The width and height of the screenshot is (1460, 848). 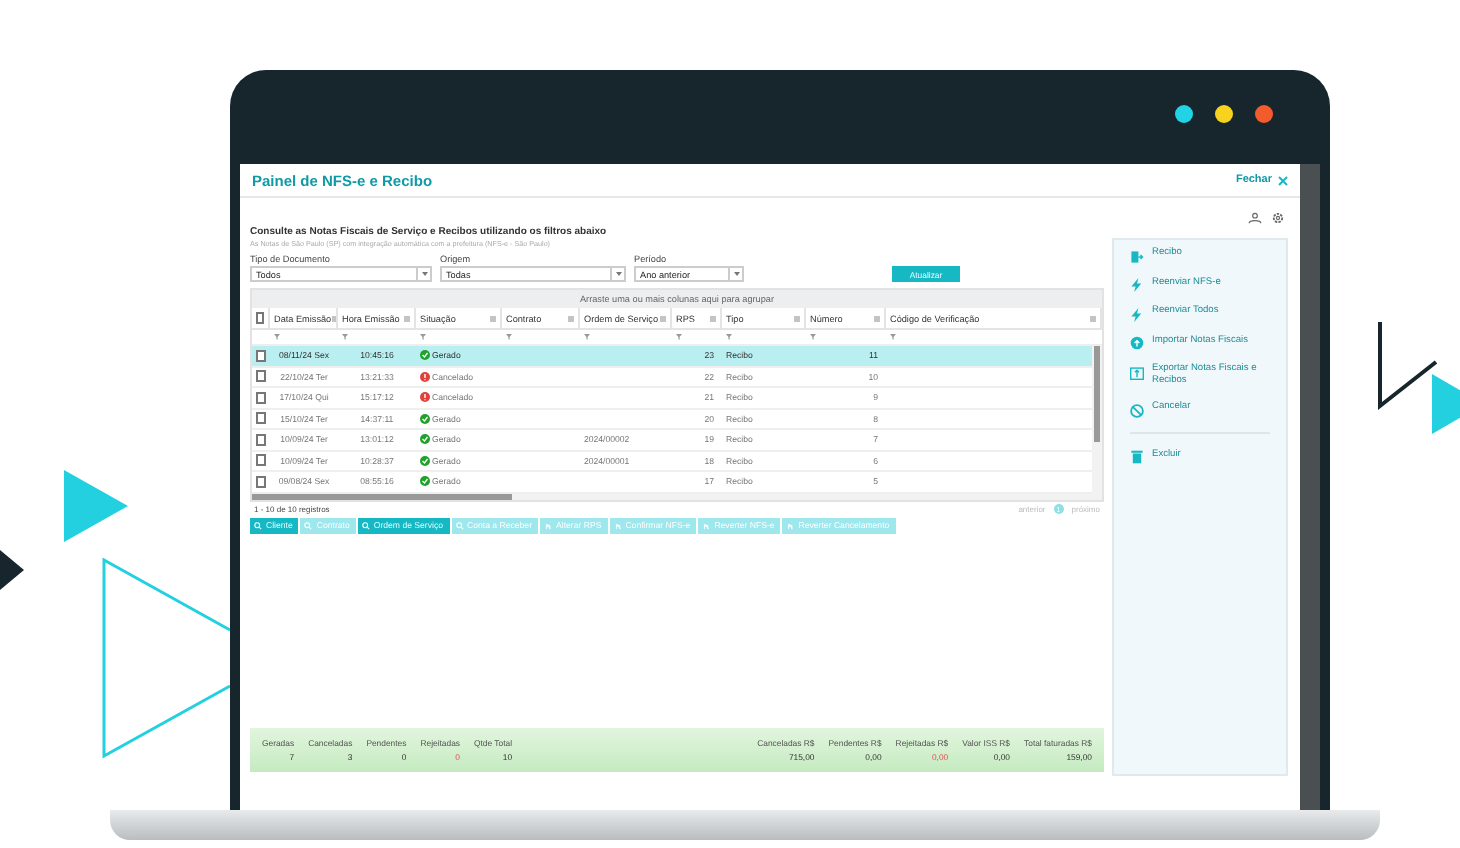 What do you see at coordinates (1224, 114) in the screenshot?
I see `window-controls-drawing` at bounding box center [1224, 114].